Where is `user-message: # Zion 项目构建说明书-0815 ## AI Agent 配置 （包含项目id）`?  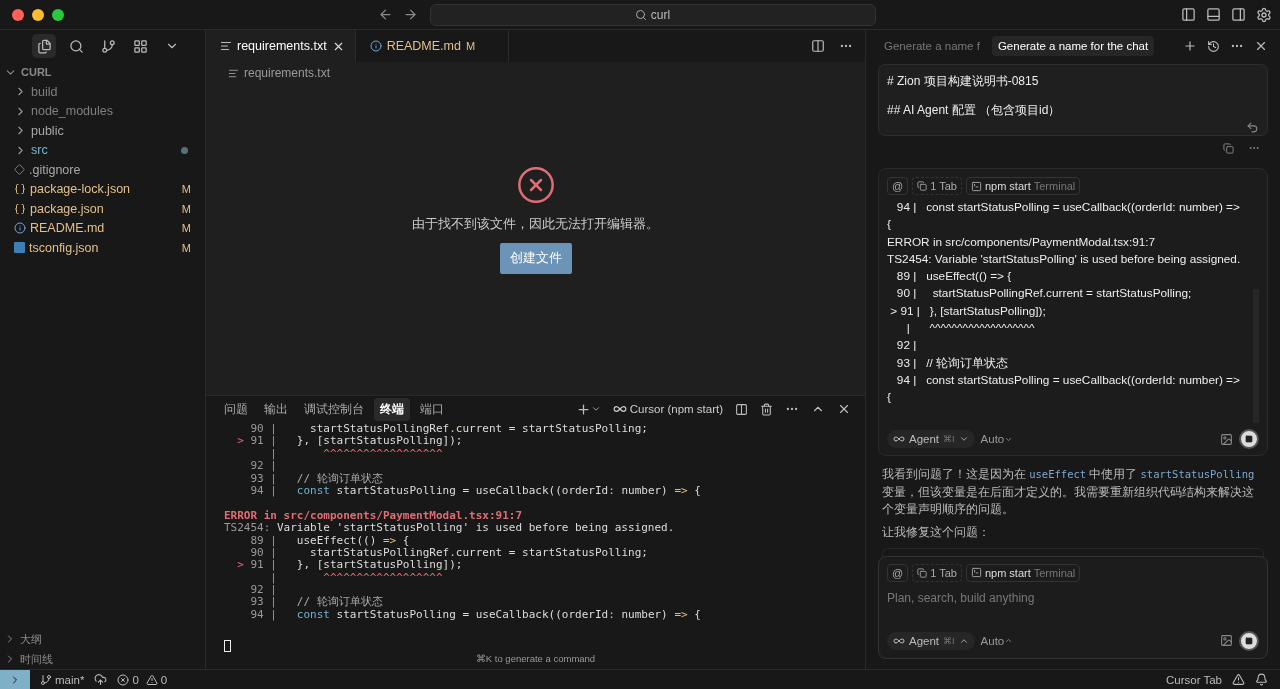 user-message: # Zion 项目构建说明书-0815 ## AI Agent 配置 （包含项目id） is located at coordinates (1073, 100).